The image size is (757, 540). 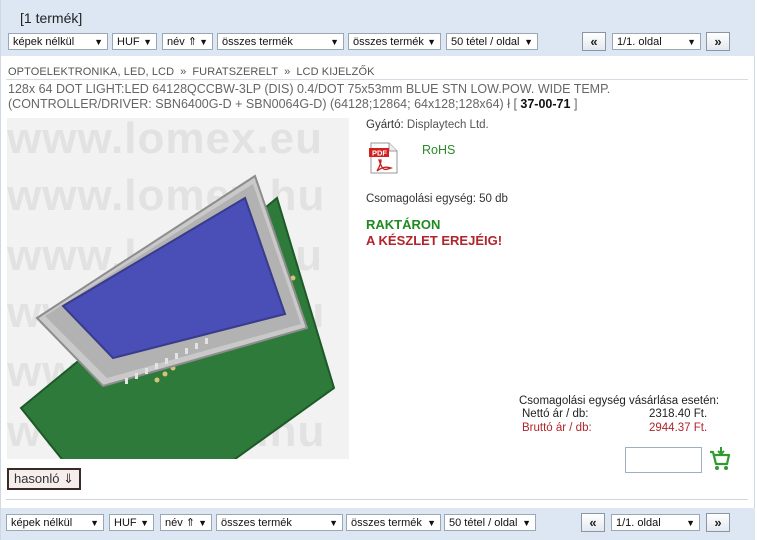 What do you see at coordinates (51, 18) in the screenshot?
I see `result-count: [1 termék]` at bounding box center [51, 18].